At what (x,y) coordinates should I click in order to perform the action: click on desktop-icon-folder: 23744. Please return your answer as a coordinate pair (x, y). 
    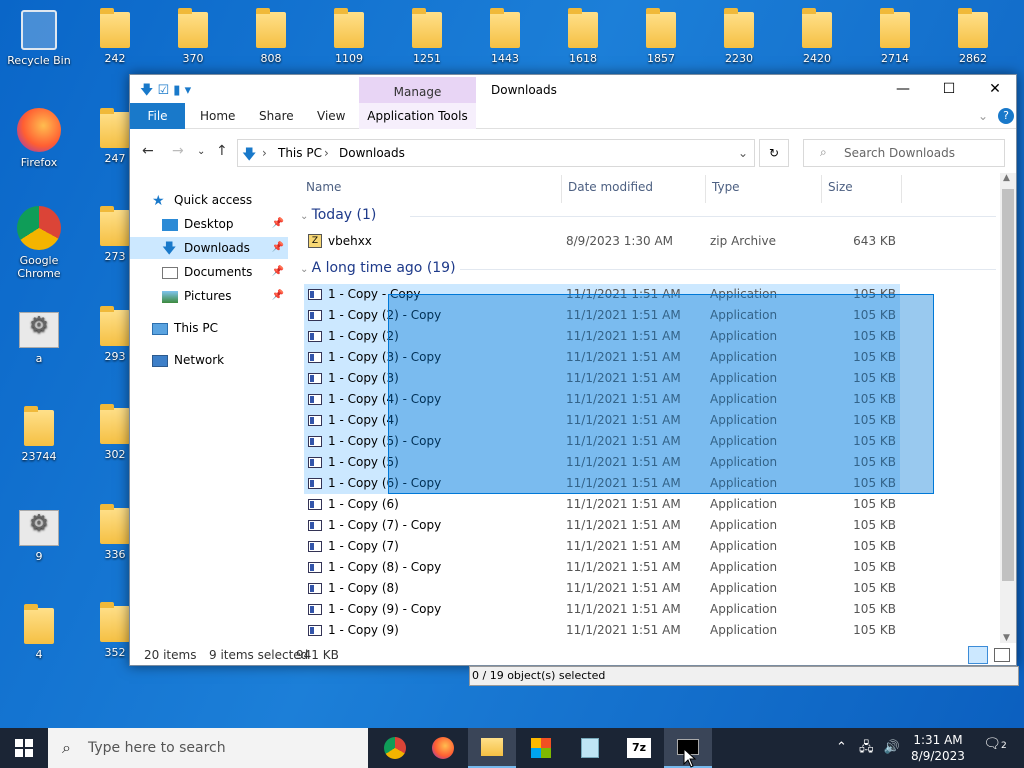
    Looking at the image, I should click on (39, 434).